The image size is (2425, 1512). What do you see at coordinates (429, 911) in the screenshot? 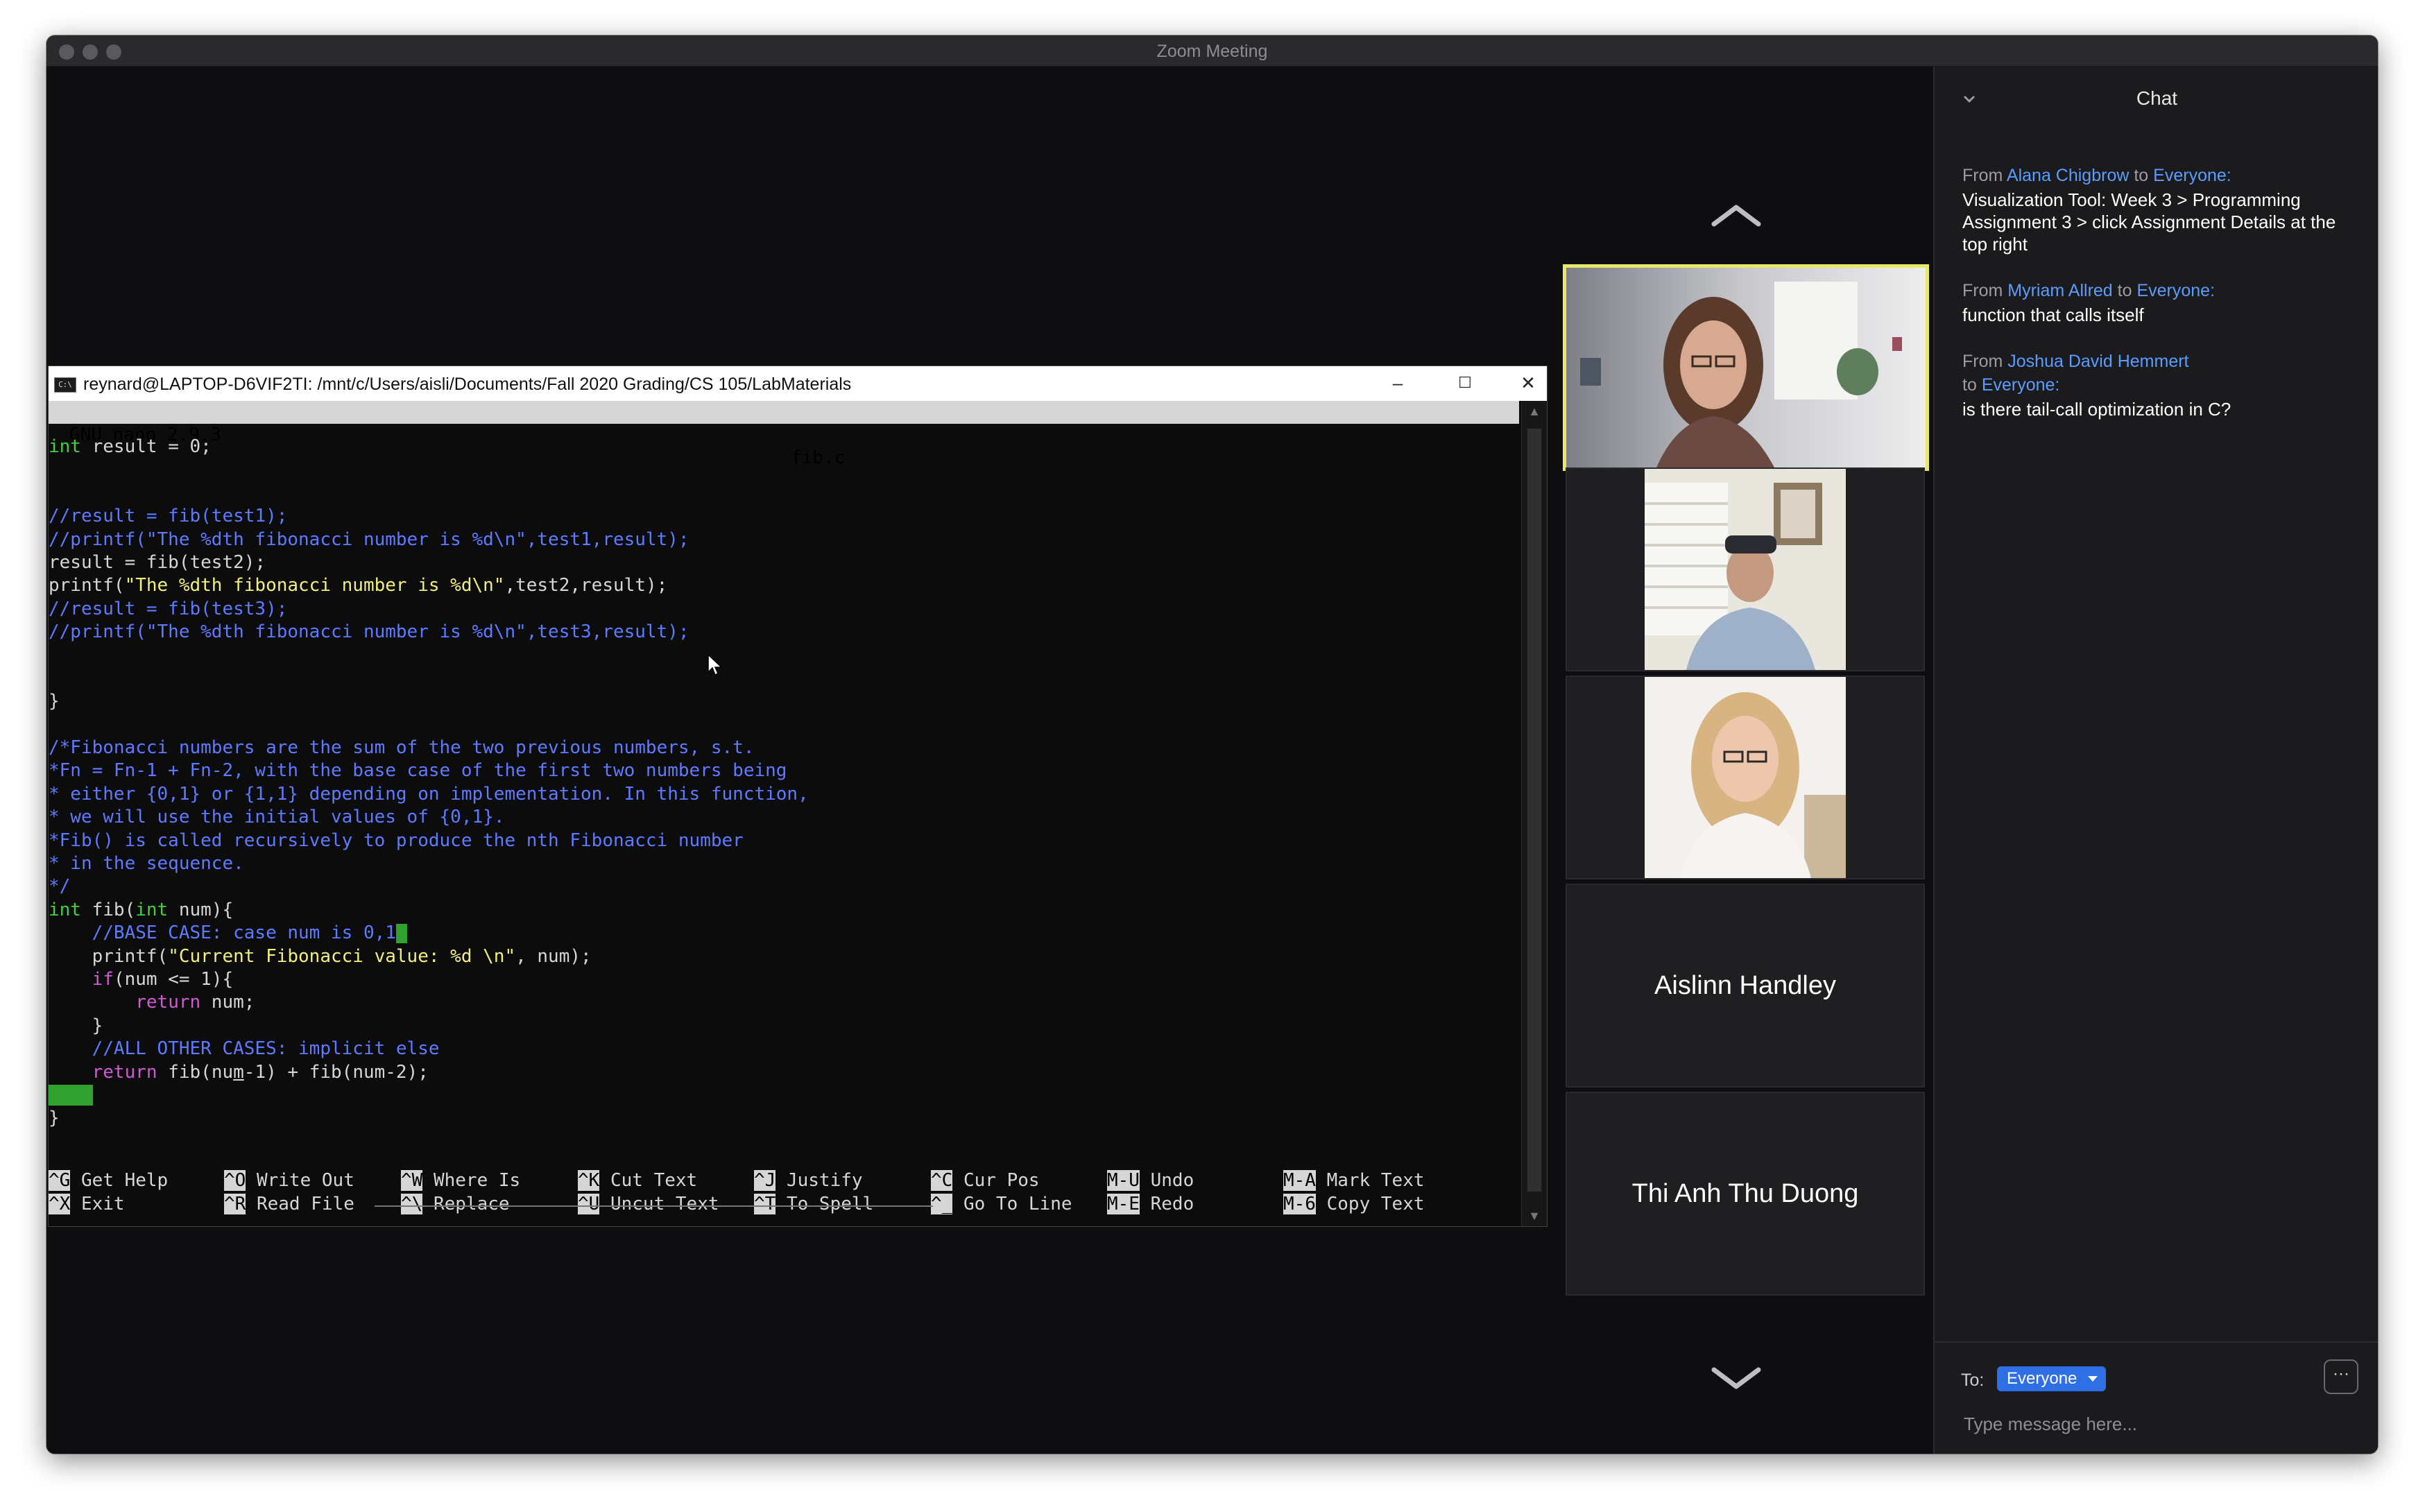
I see `code-line: int fib(int num){` at bounding box center [429, 911].